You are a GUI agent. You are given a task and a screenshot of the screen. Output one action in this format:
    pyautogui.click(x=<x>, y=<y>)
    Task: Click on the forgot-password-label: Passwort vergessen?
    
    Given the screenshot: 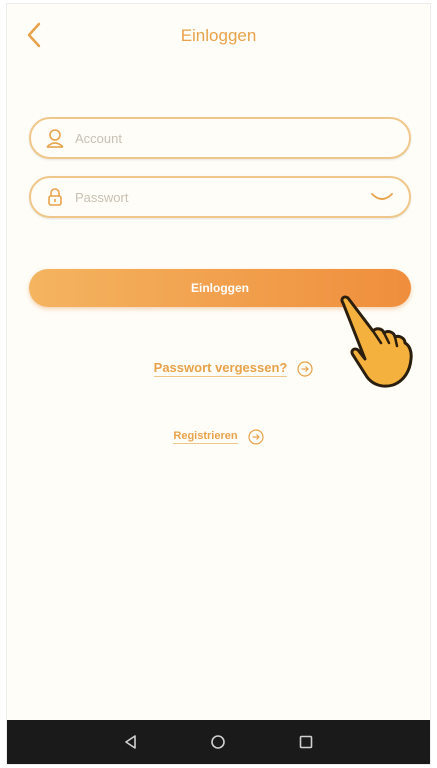 What is the action you would take?
    pyautogui.click(x=220, y=368)
    